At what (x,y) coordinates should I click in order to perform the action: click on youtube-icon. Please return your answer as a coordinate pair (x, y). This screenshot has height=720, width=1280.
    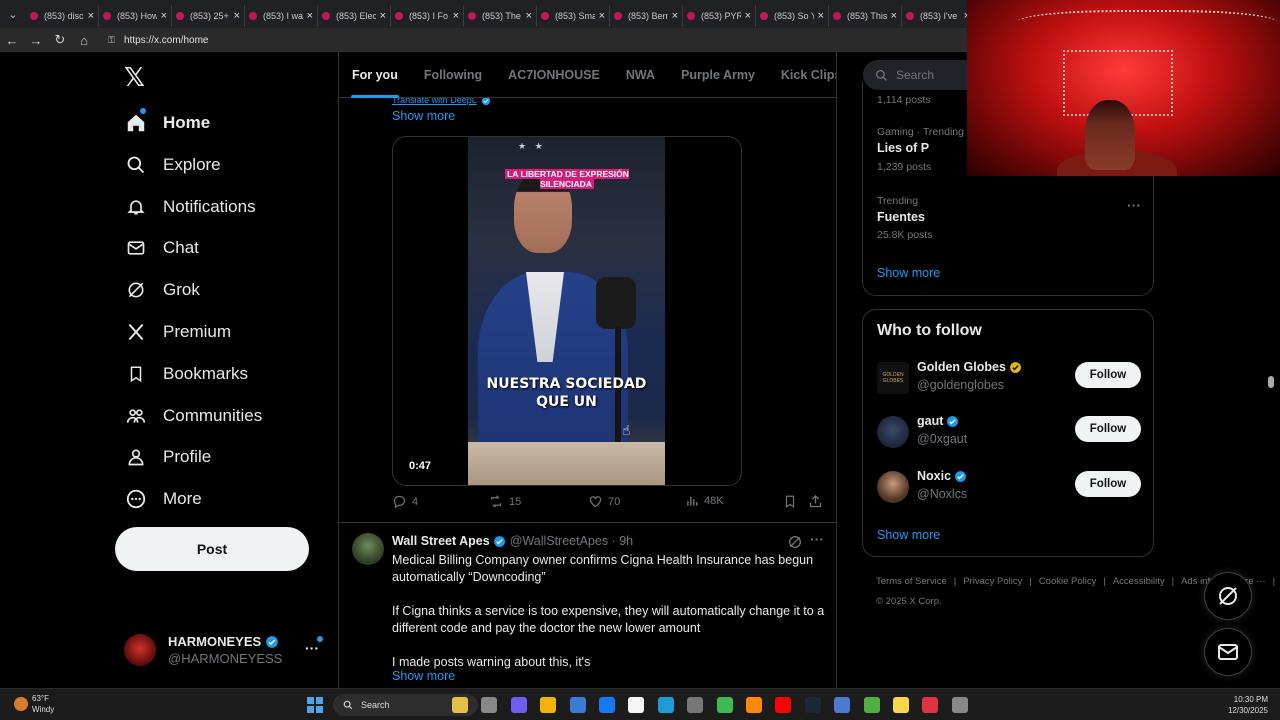
    Looking at the image, I should click on (783, 705).